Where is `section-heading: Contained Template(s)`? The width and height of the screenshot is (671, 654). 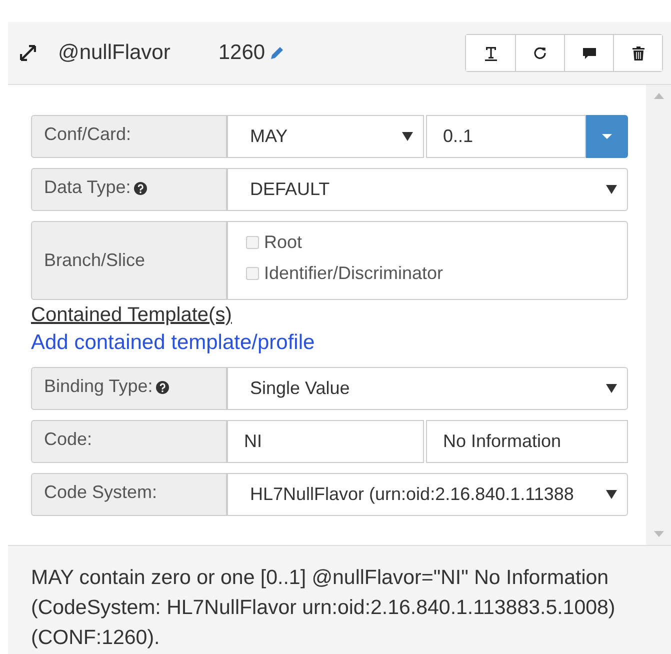
section-heading: Contained Template(s) is located at coordinates (131, 315).